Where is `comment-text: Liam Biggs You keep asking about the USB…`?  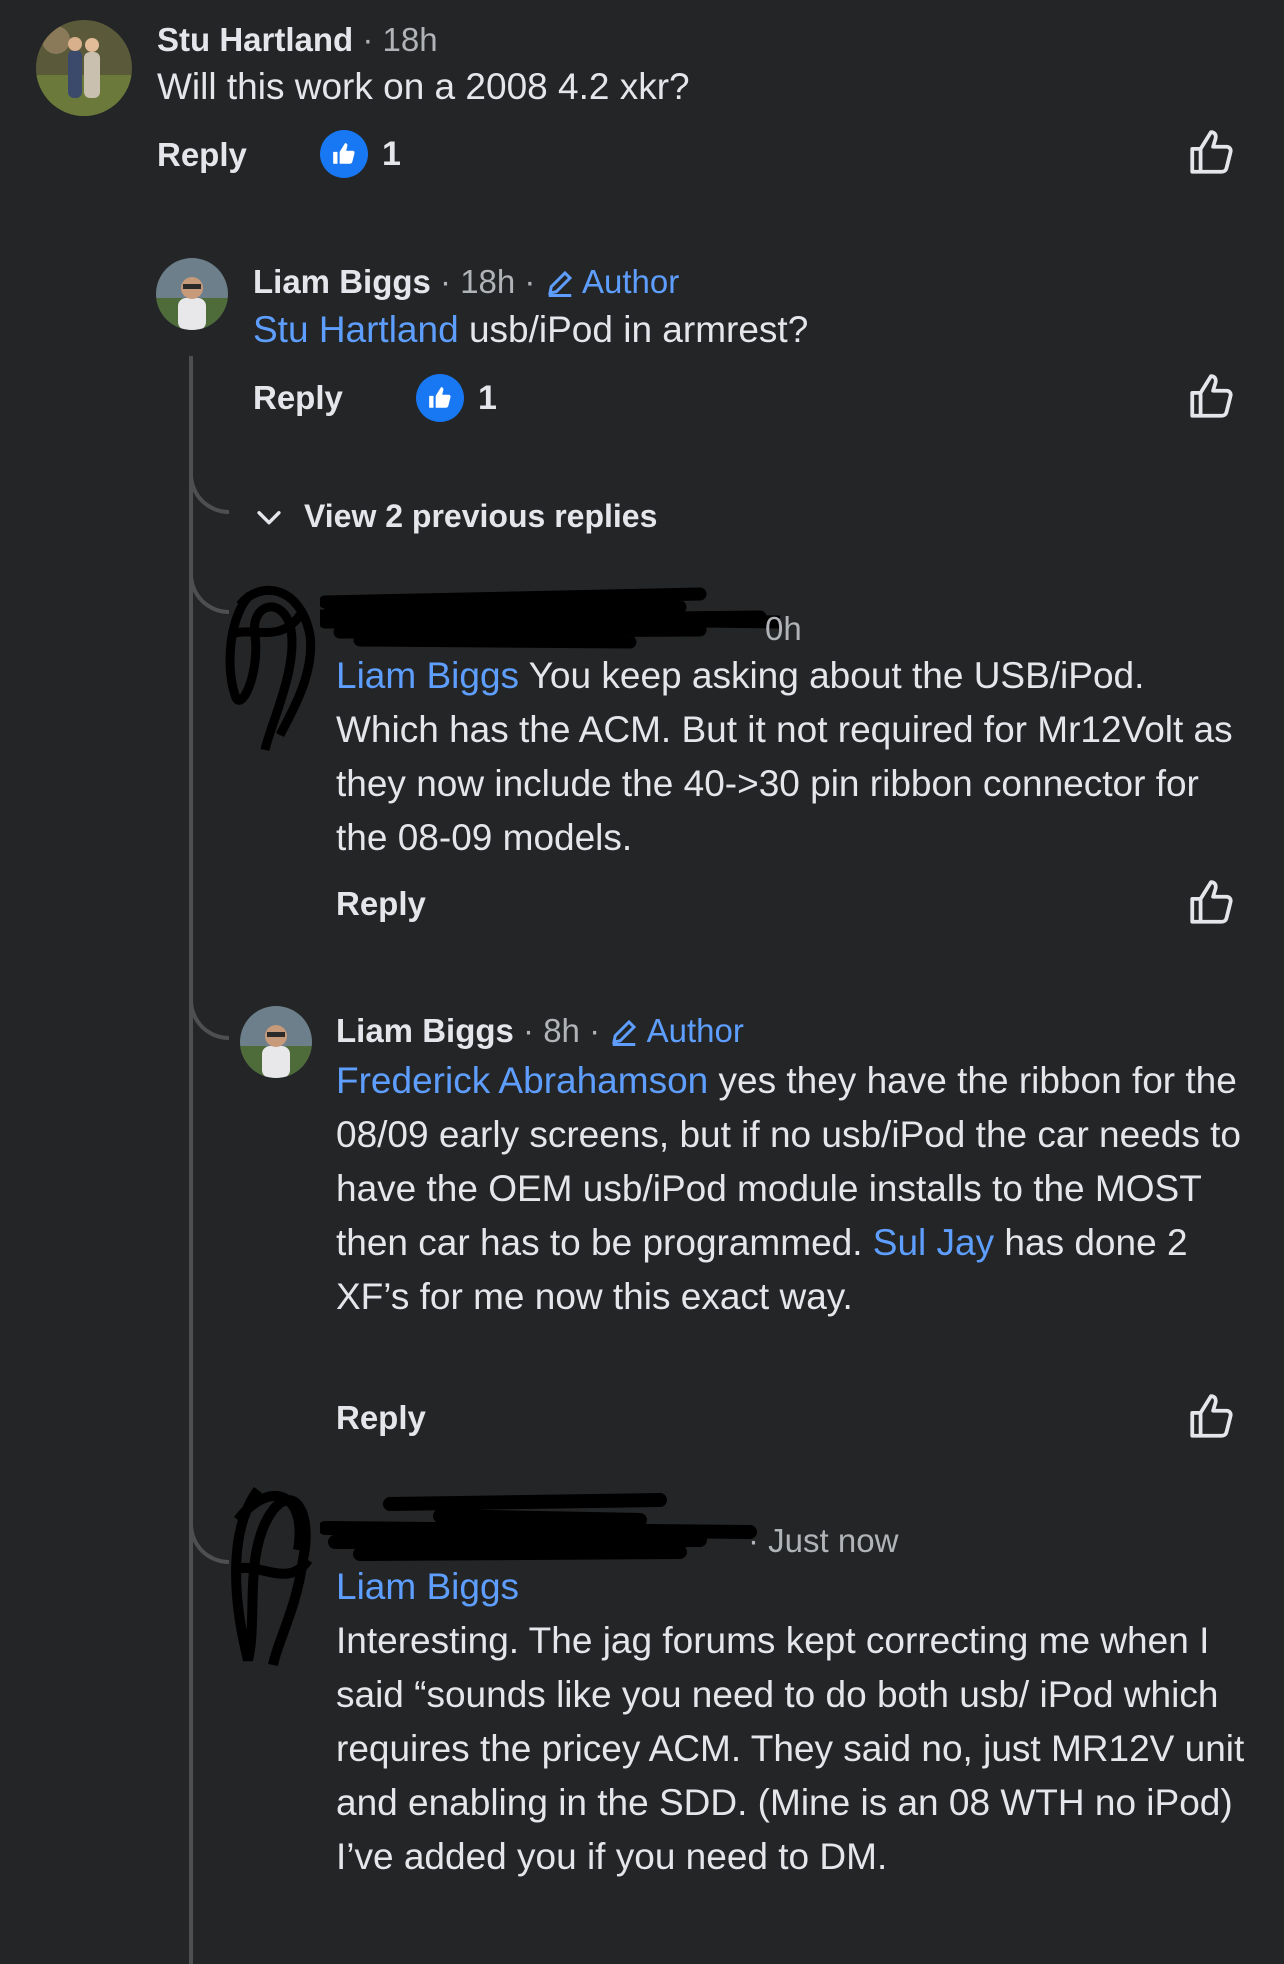 comment-text: Liam Biggs You keep asking about the USB… is located at coordinates (784, 756).